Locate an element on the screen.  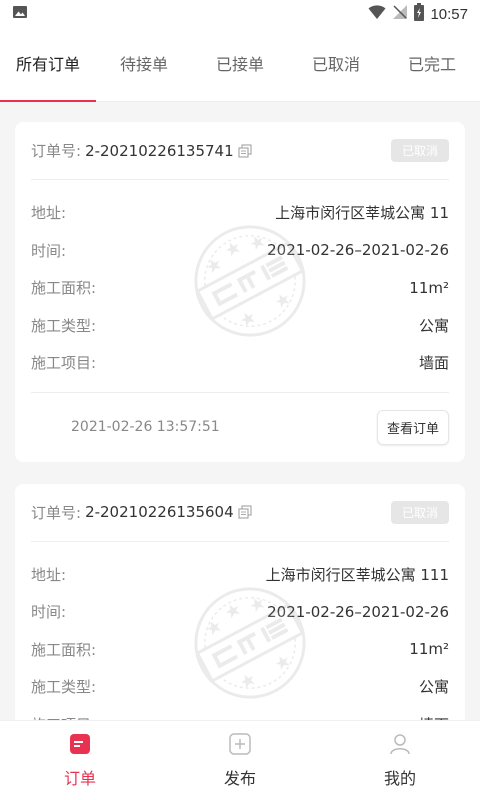
order-card-header: 订单号: 2-20210226135741 已取消 is located at coordinates (240, 151).